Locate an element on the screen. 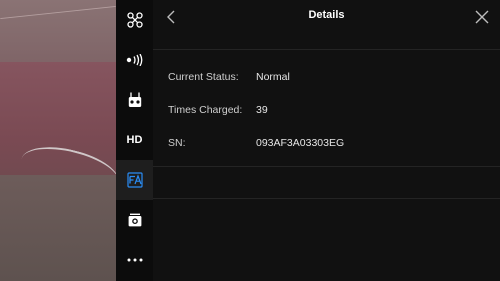 The width and height of the screenshot is (500, 281). section-divider is located at coordinates (326, 166).